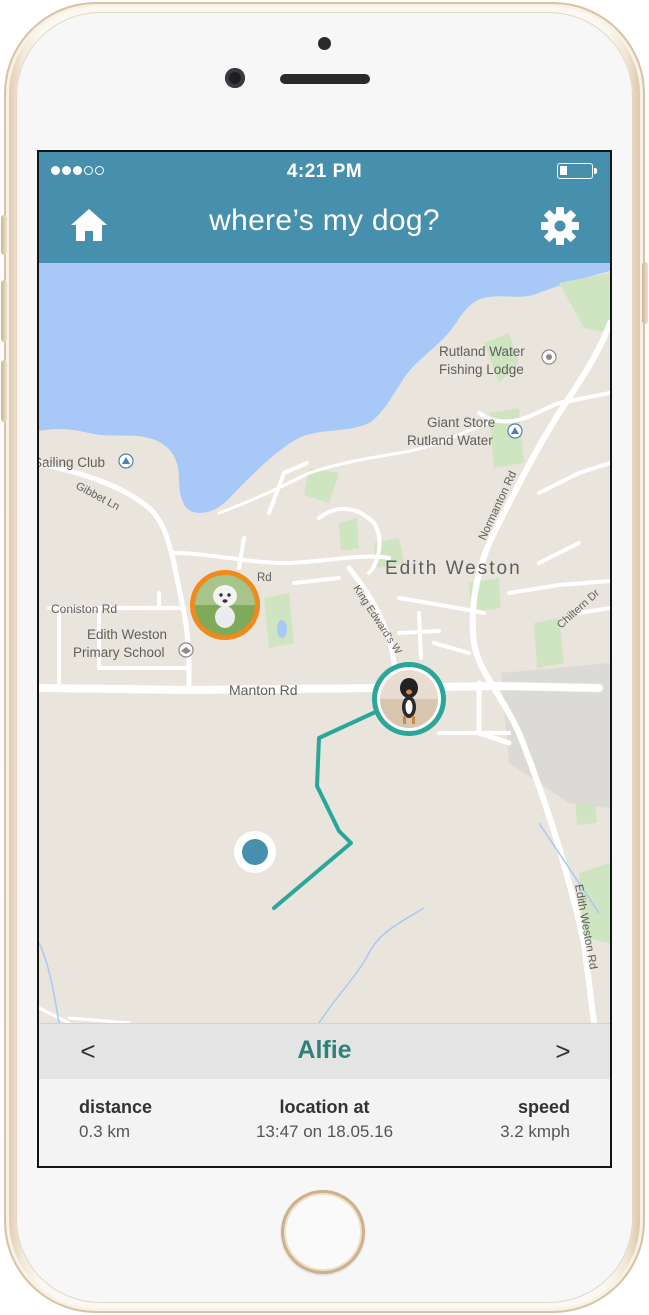  What do you see at coordinates (535, 1119) in the screenshot?
I see `speed-stat: speed 3.2 kmph` at bounding box center [535, 1119].